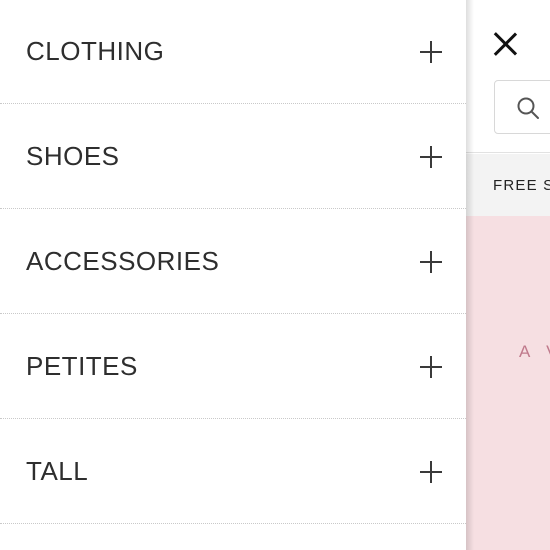 Image resolution: width=550 pixels, height=550 pixels. Describe the element at coordinates (521, 185) in the screenshot. I see `promo-text: FREE S` at that location.